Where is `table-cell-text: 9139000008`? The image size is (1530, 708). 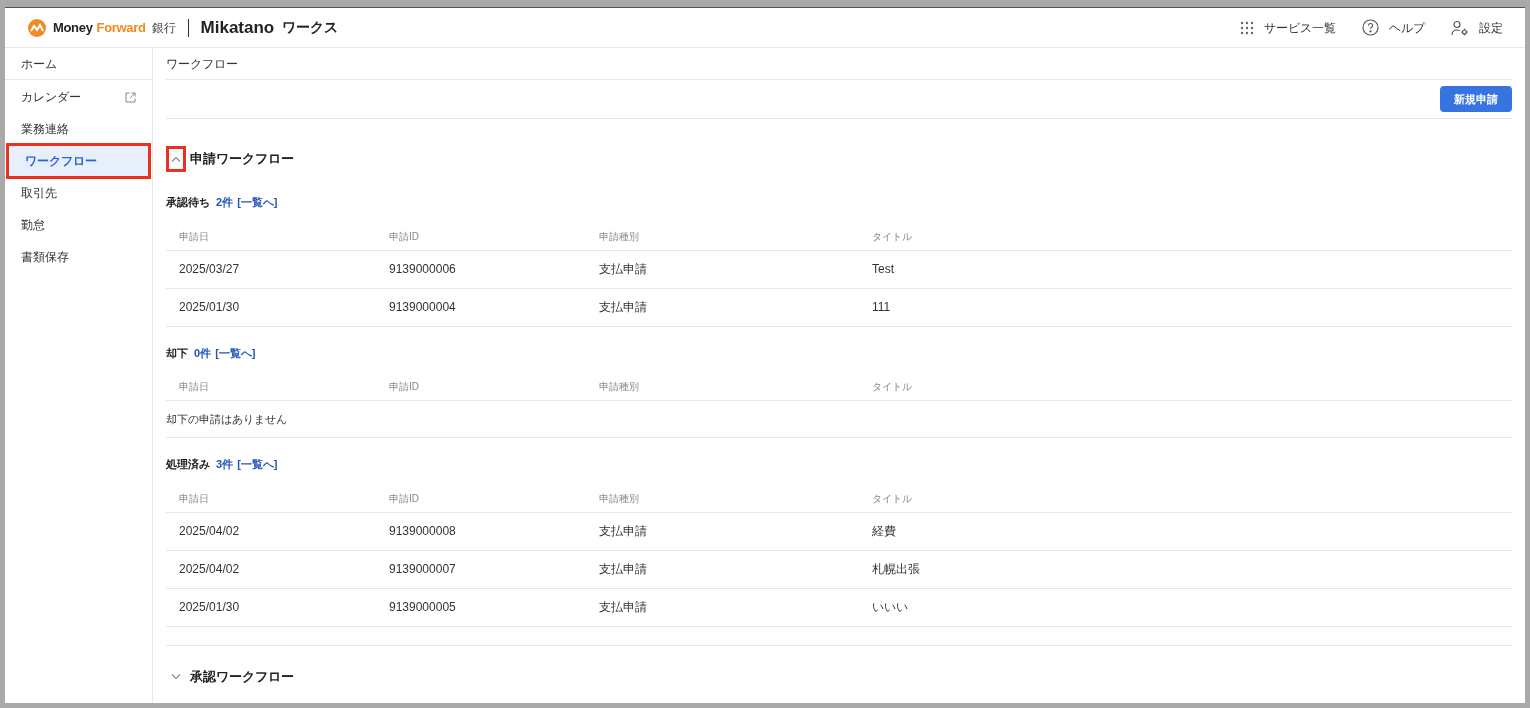
table-cell-text: 9139000008 is located at coordinates (423, 531).